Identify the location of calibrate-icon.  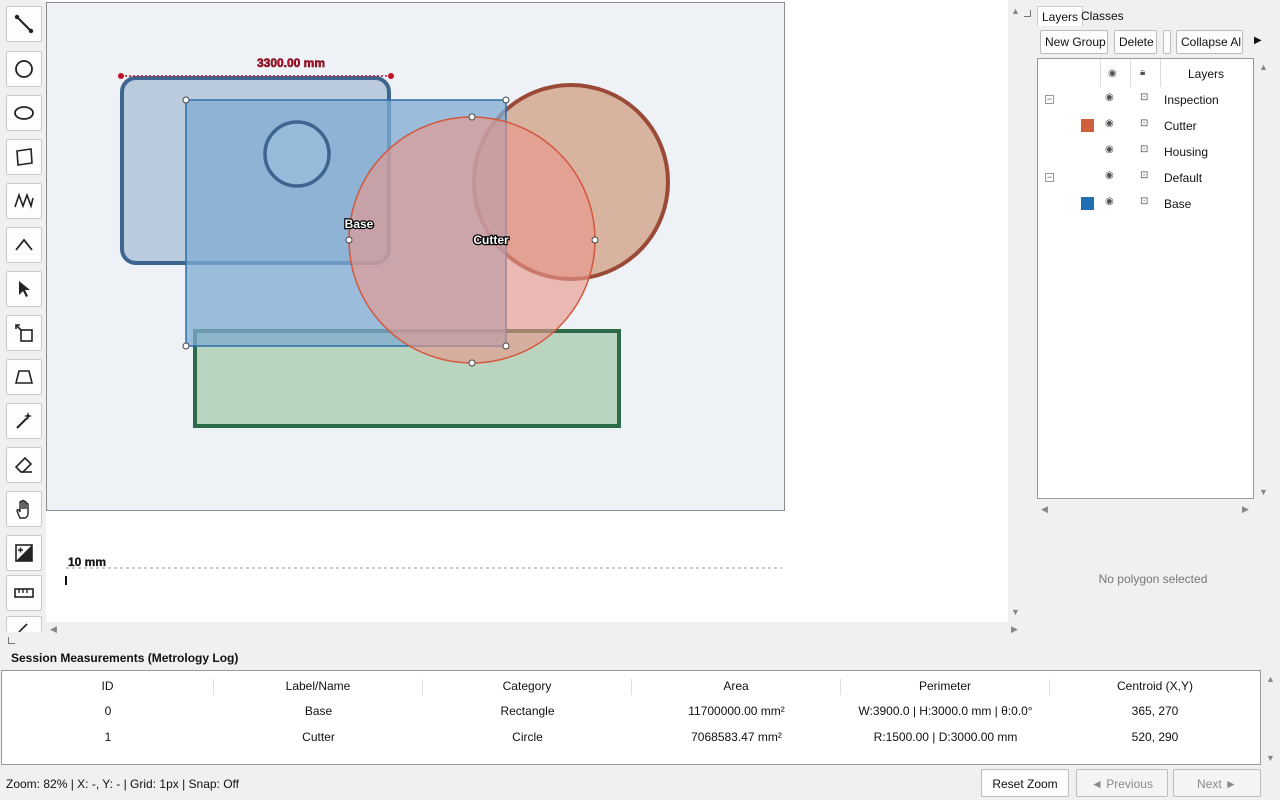
(23, 627).